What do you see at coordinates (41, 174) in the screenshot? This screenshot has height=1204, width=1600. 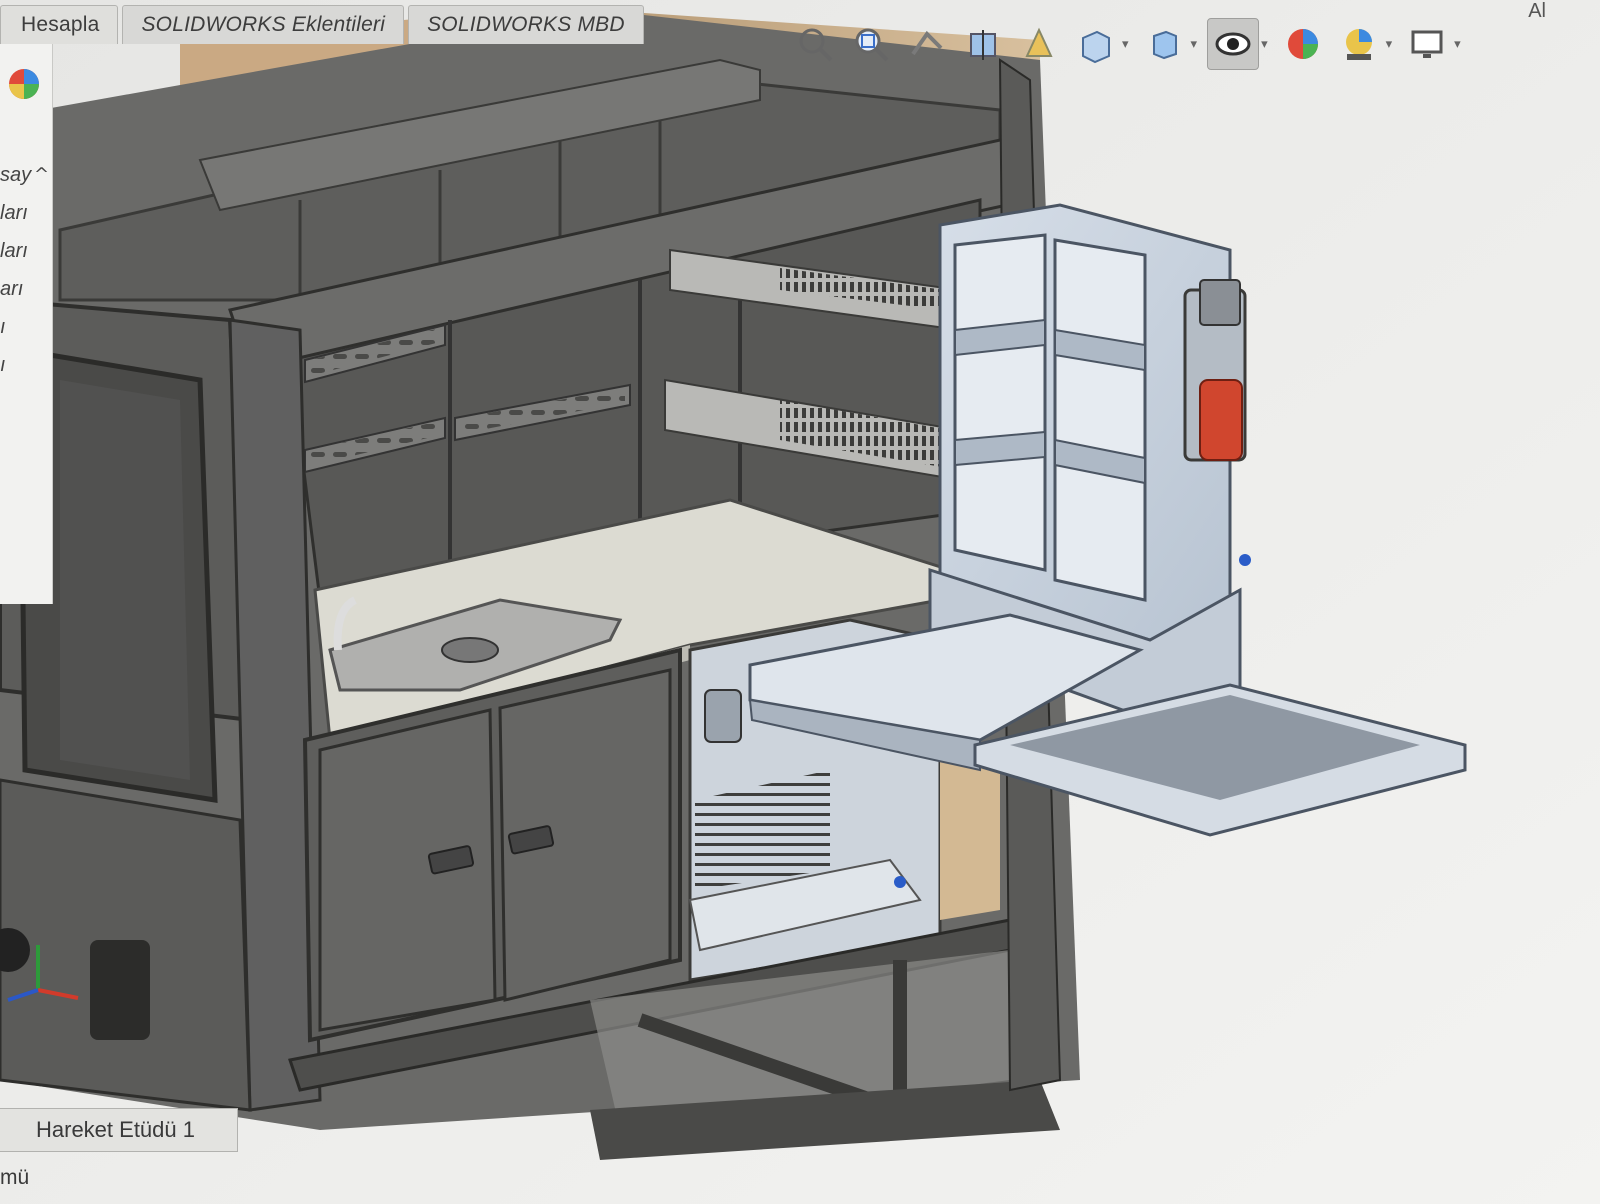 I see `chevron-up-icon: ^` at bounding box center [41, 174].